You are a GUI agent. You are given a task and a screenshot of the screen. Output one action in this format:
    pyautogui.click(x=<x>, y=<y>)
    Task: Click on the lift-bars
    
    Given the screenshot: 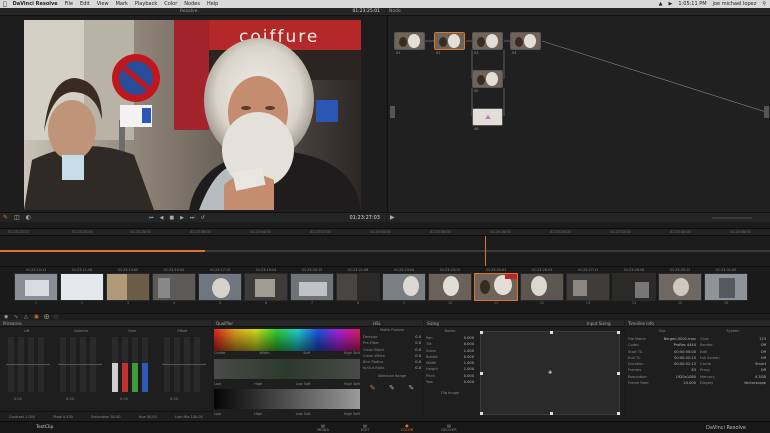 What is the action you would take?
    pyautogui.click(x=28, y=364)
    